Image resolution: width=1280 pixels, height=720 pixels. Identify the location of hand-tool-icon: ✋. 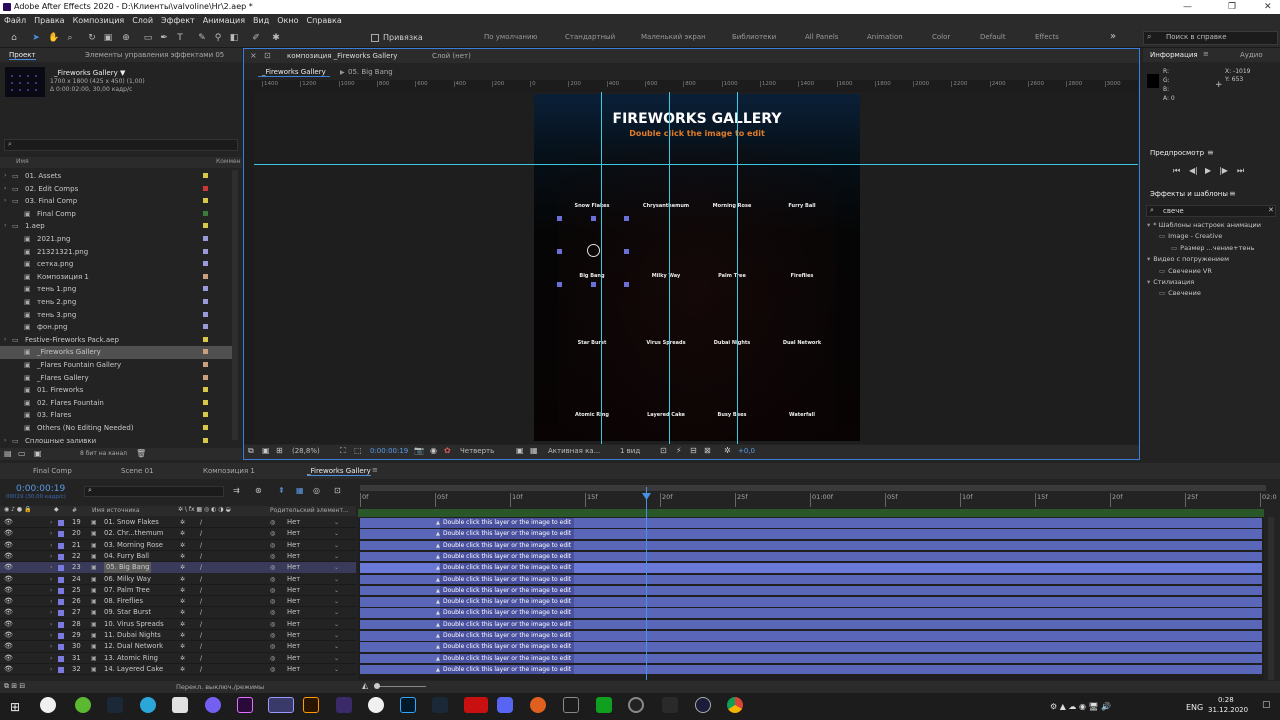
(54, 38).